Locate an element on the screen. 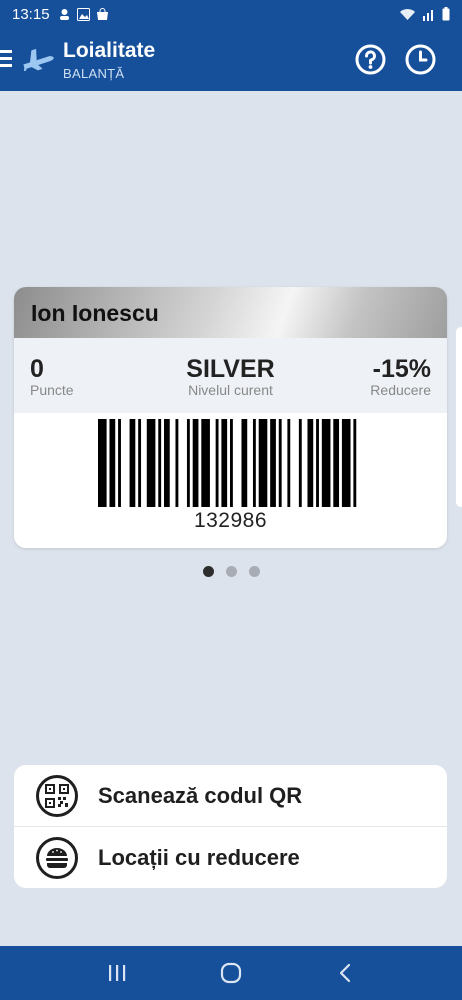 This screenshot has height=1000, width=462. recent-apps-button is located at coordinates (117, 973).